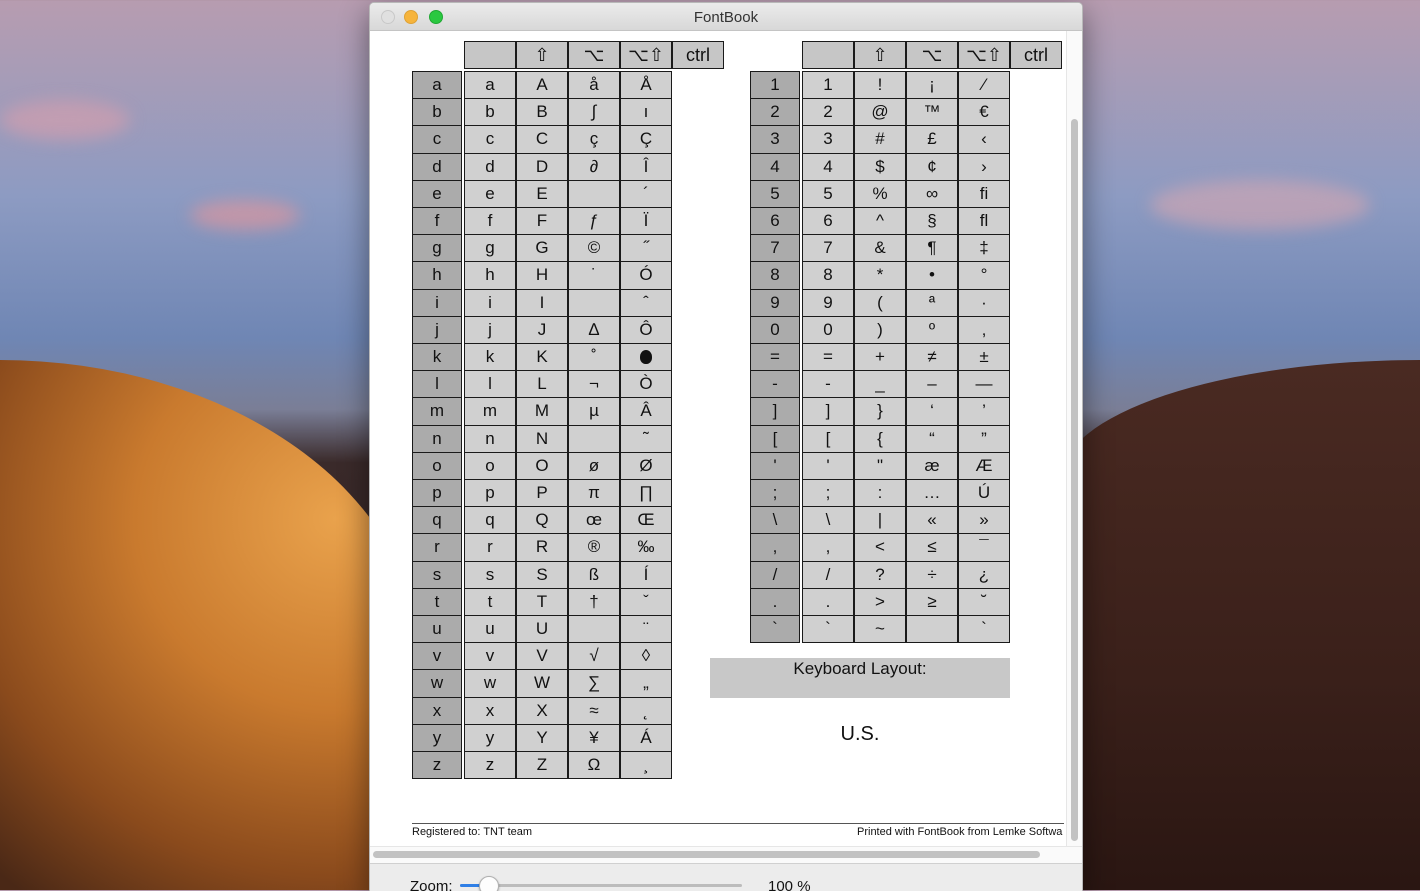  What do you see at coordinates (490, 656) in the screenshot?
I see `glyph-cell: v` at bounding box center [490, 656].